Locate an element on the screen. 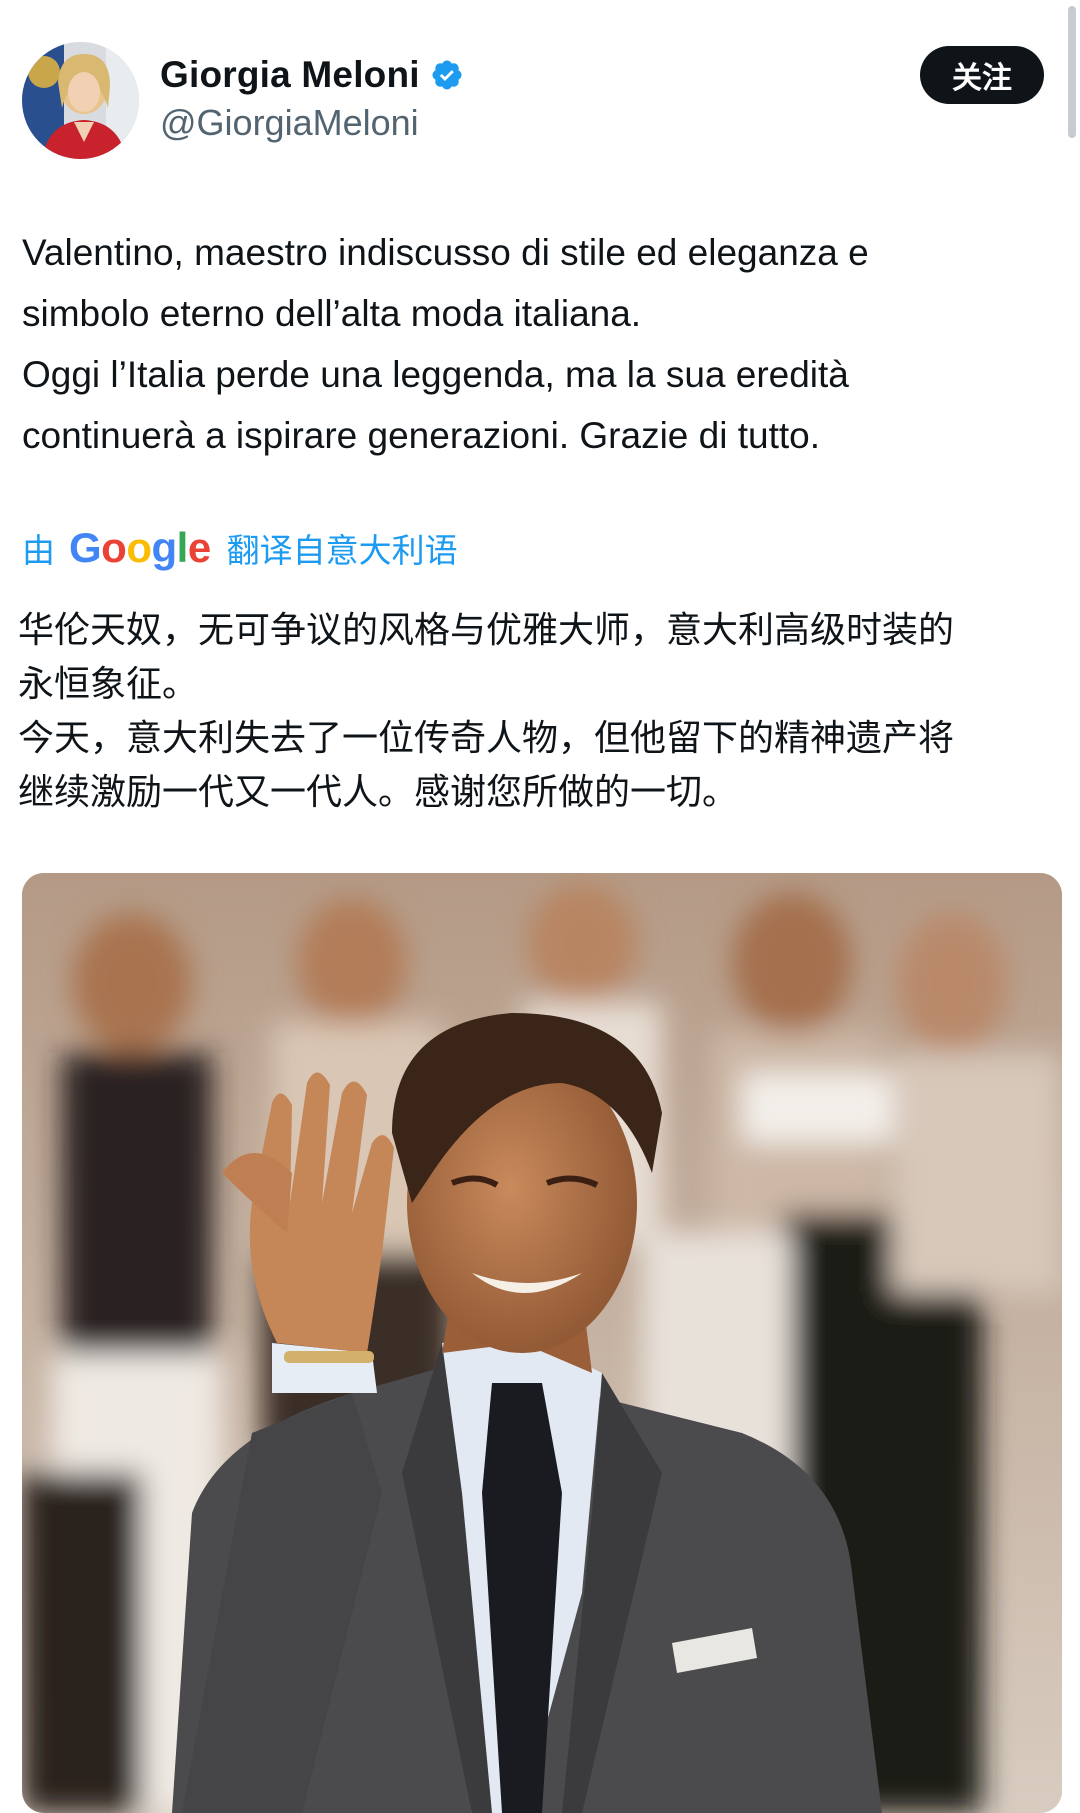  tweet-text-line: simbolo eterno dell’alta moda italiana. is located at coordinates (332, 313).